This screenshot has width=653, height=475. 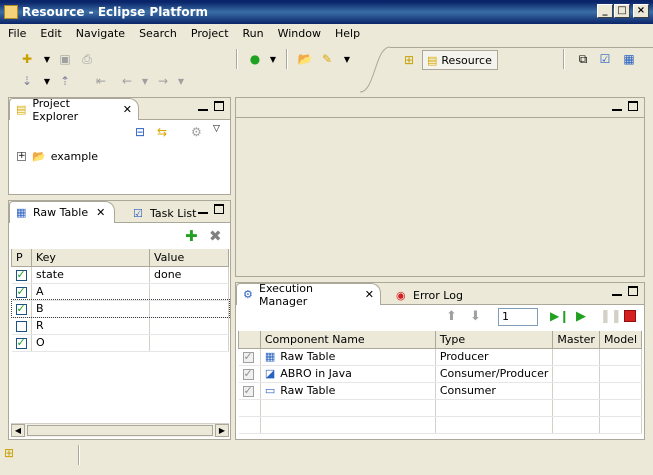 What do you see at coordinates (440, 357) in the screenshot?
I see `table-row: ▦ Raw Table Producer` at bounding box center [440, 357].